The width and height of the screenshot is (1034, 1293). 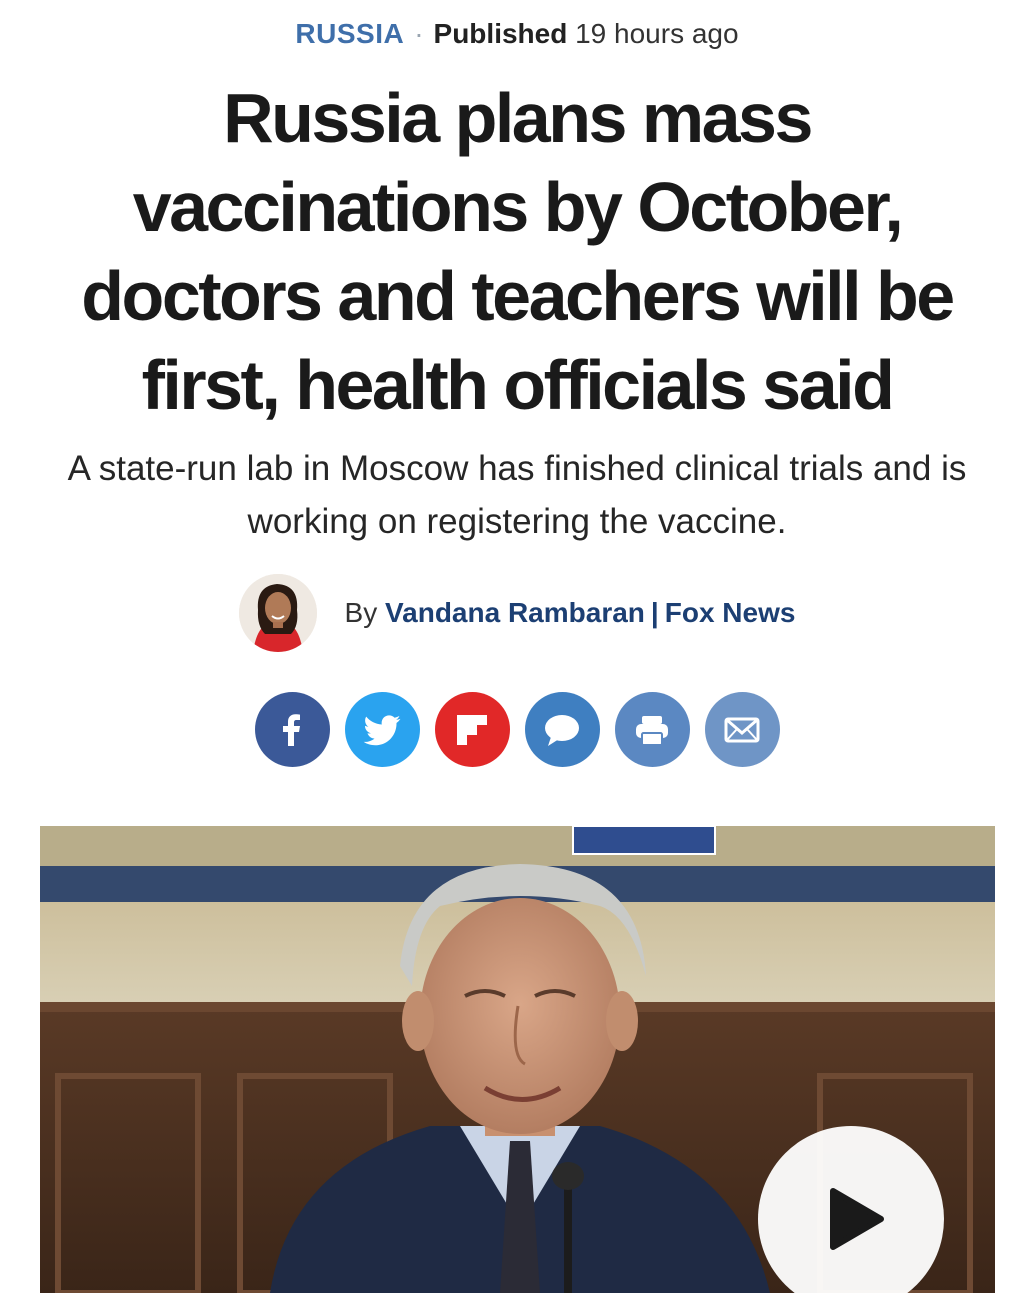 I want to click on comment-share-button, so click(x=562, y=729).